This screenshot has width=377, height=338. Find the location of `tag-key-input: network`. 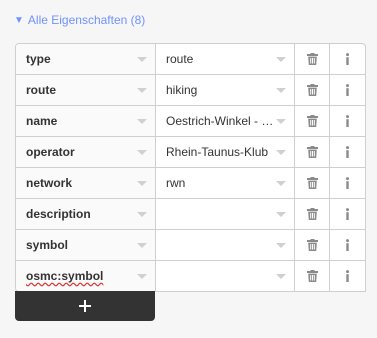

tag-key-input: network is located at coordinates (86, 183).